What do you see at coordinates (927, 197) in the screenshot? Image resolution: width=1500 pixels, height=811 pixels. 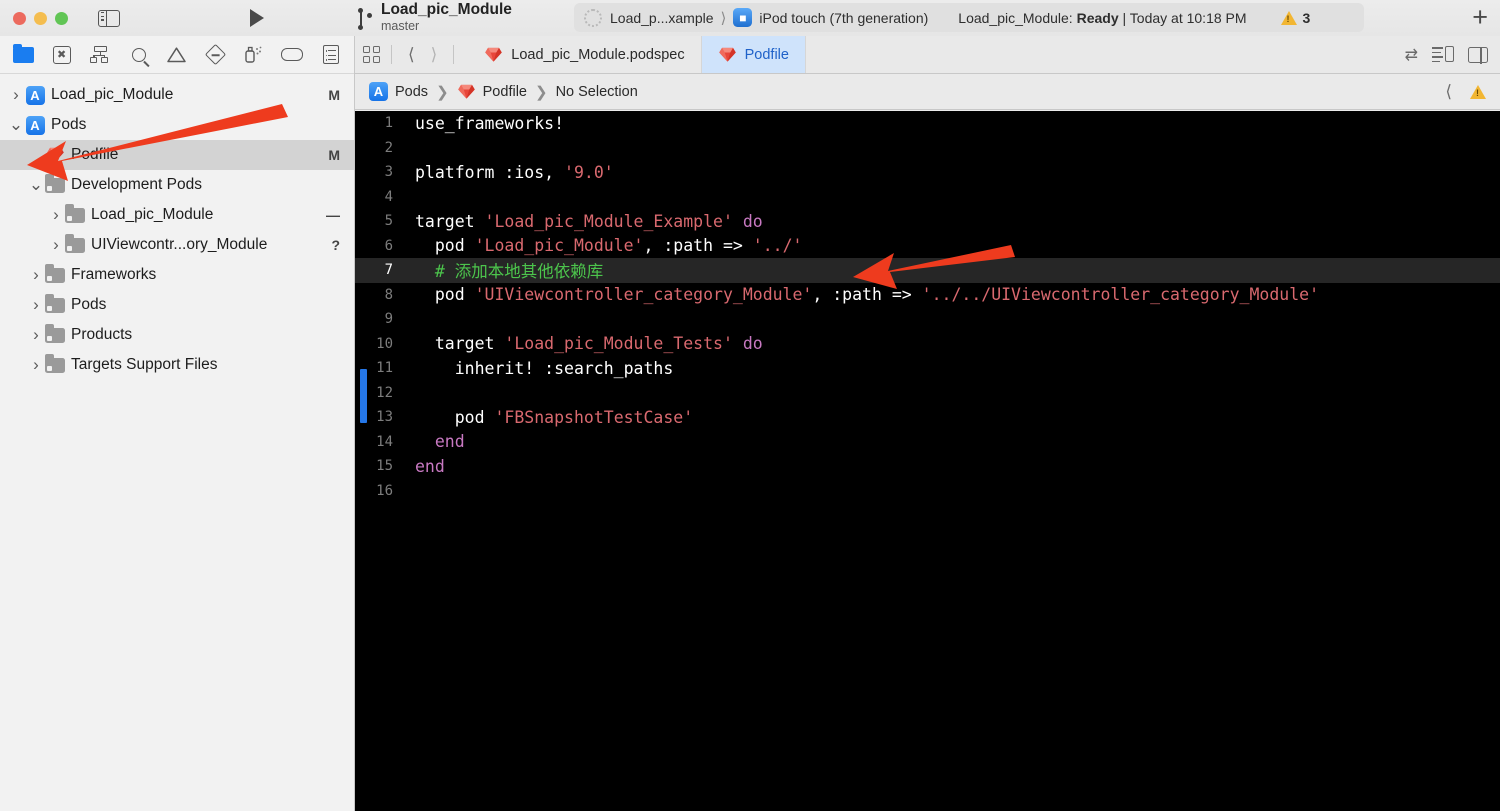 I see `code-line: 4` at bounding box center [927, 197].